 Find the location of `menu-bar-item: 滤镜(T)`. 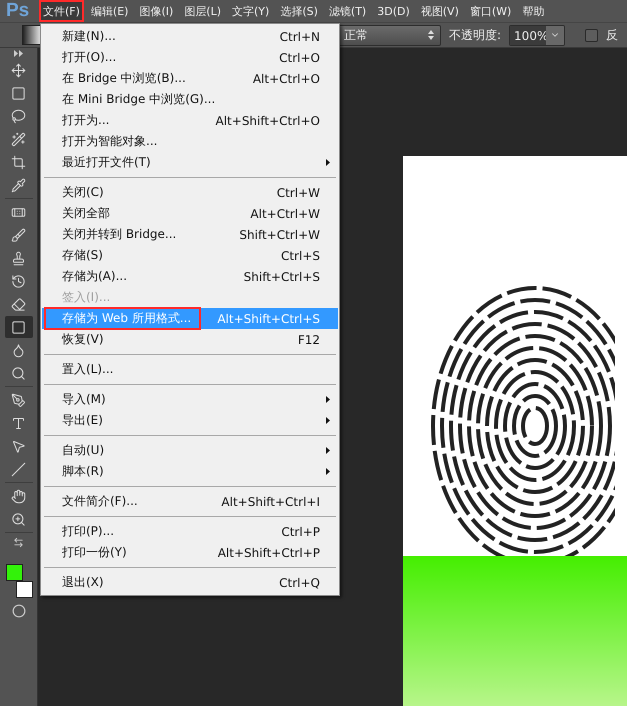

menu-bar-item: 滤镜(T) is located at coordinates (347, 11).